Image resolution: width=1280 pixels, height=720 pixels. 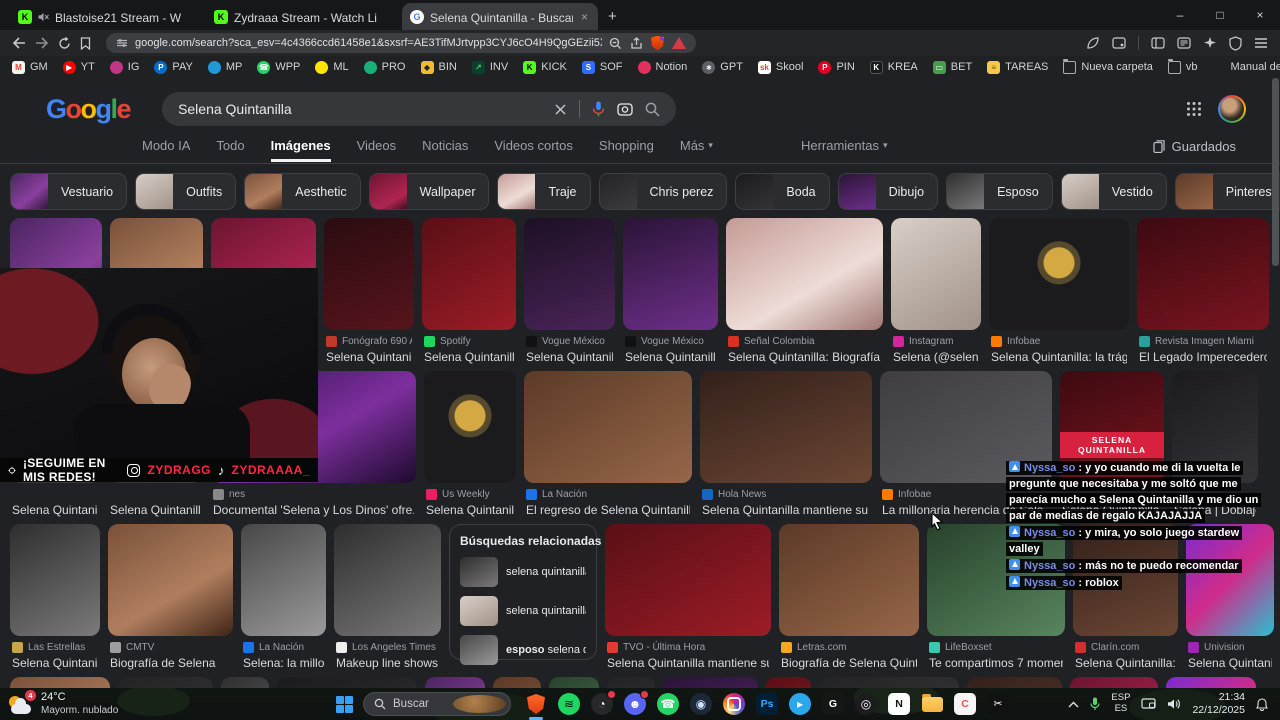 What do you see at coordinates (1093, 43) in the screenshot?
I see `extension-leaf-icon` at bounding box center [1093, 43].